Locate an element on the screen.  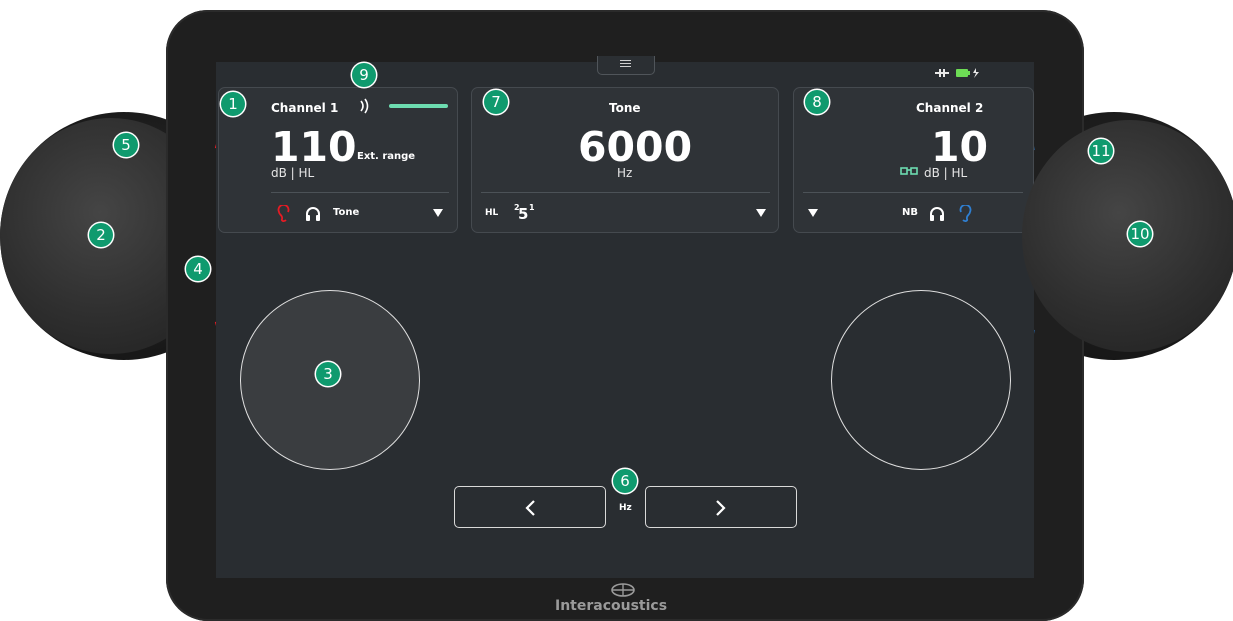
callout-9: 9 is located at coordinates (364, 75).